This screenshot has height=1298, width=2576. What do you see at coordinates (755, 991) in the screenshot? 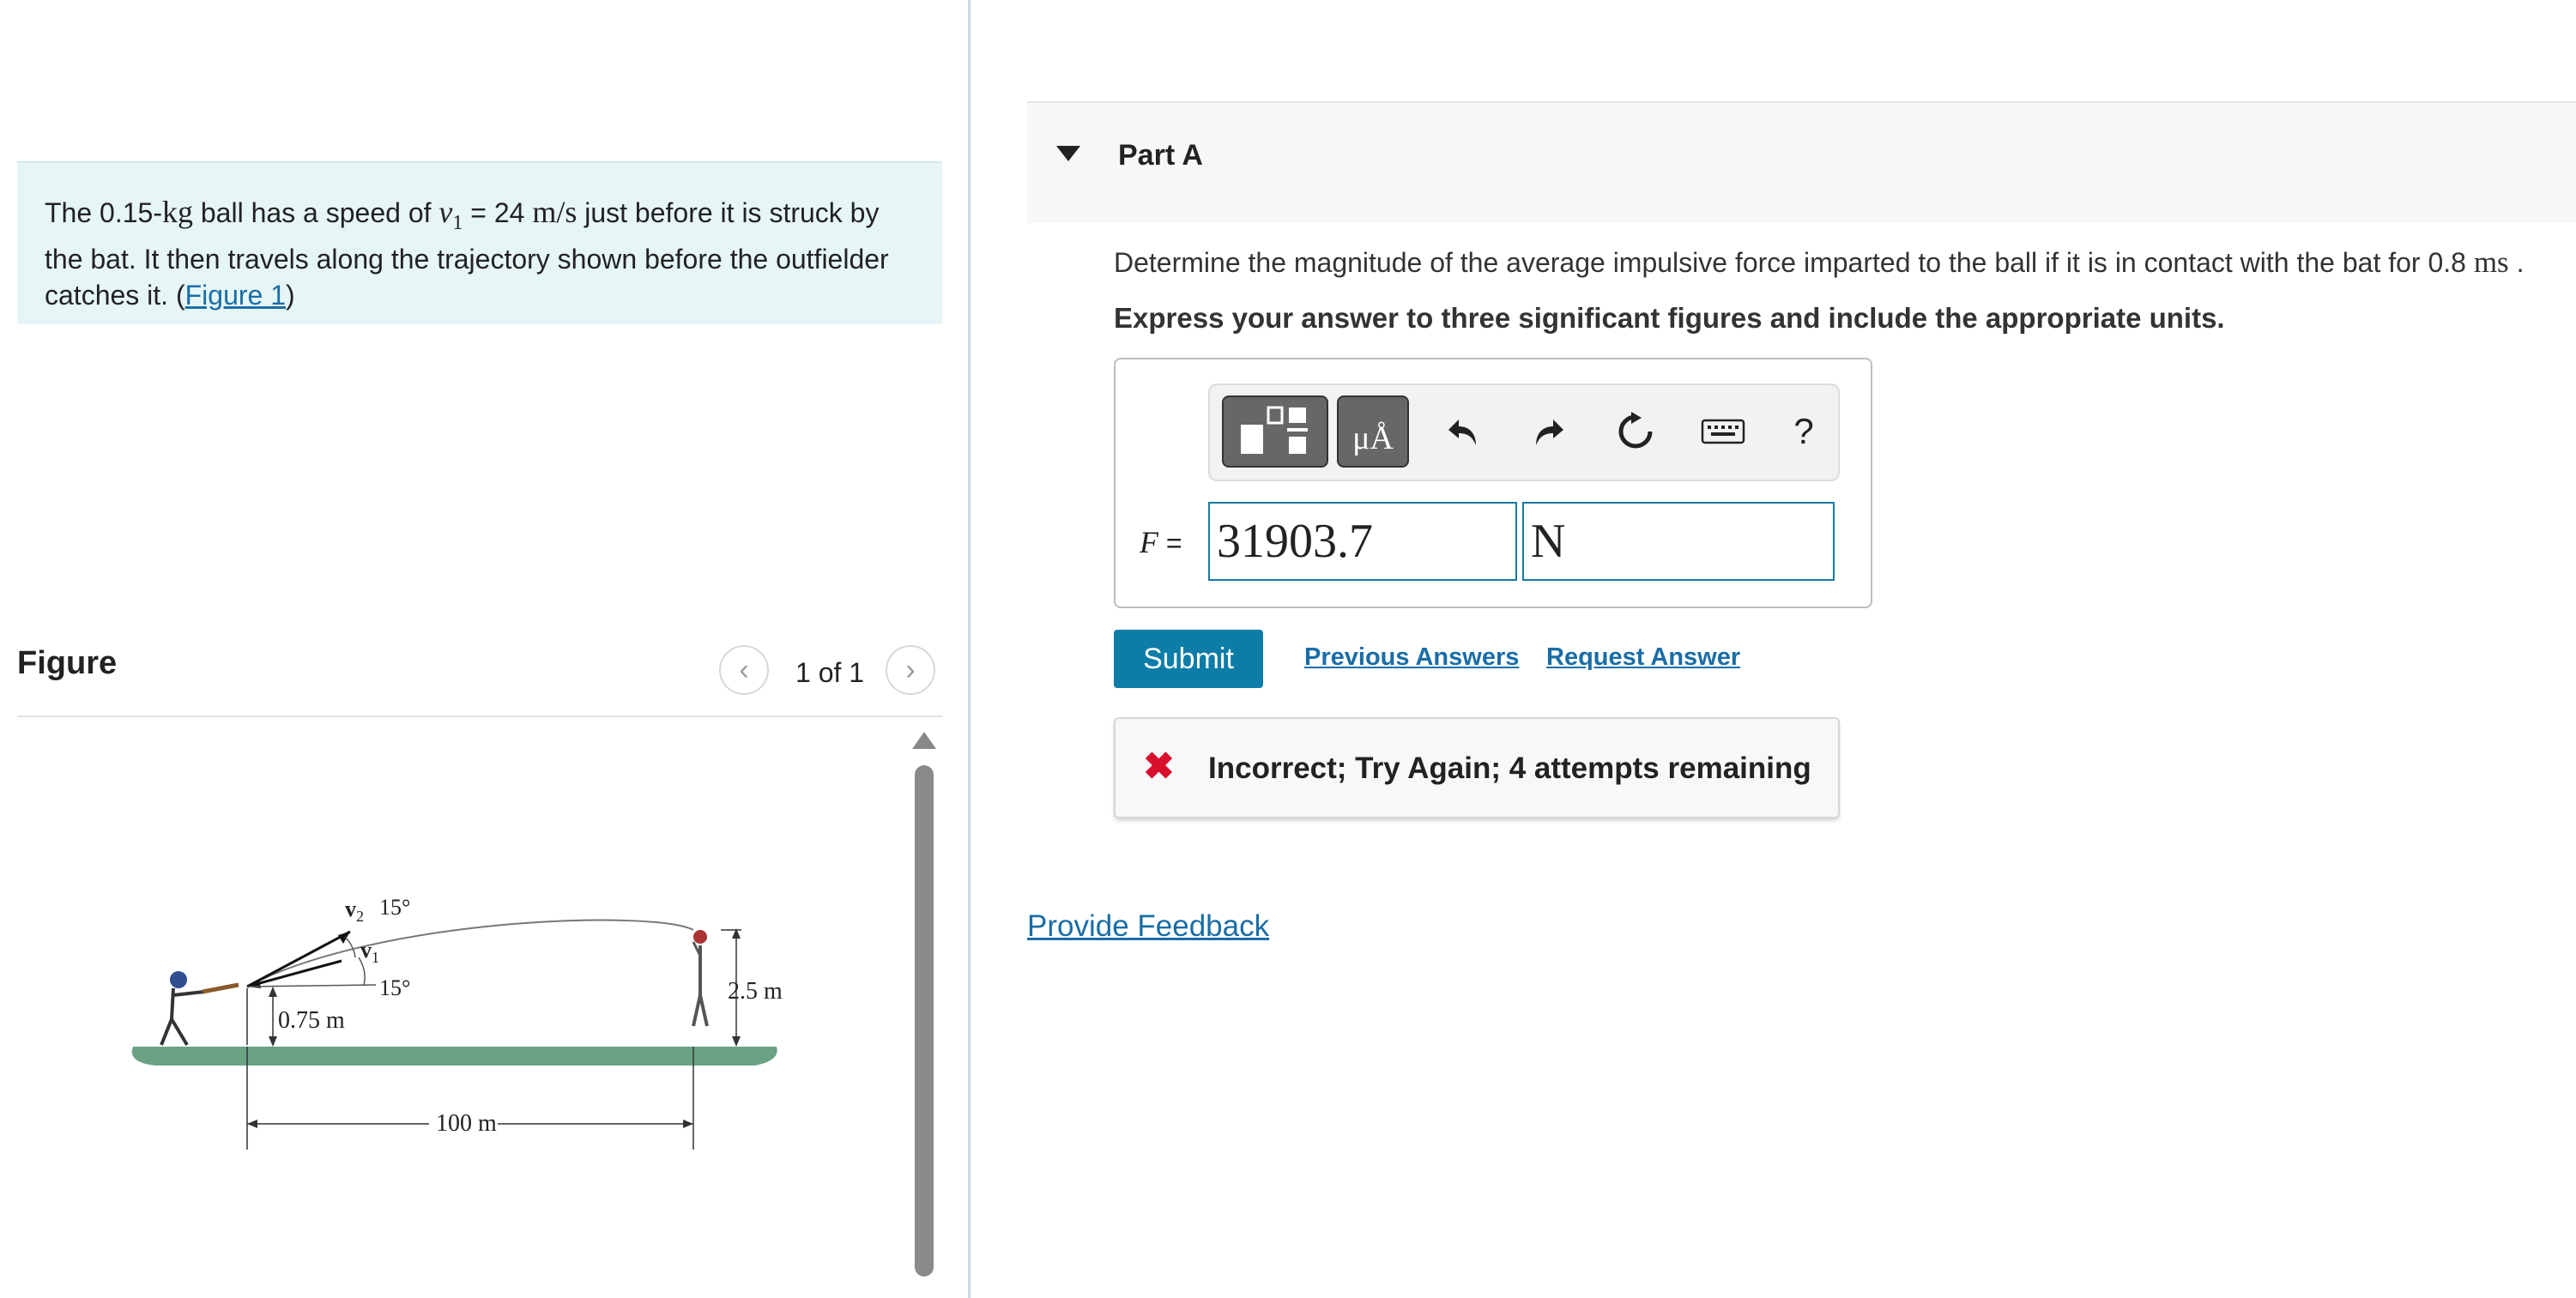
I see `end-height-label: 2.5 m` at bounding box center [755, 991].